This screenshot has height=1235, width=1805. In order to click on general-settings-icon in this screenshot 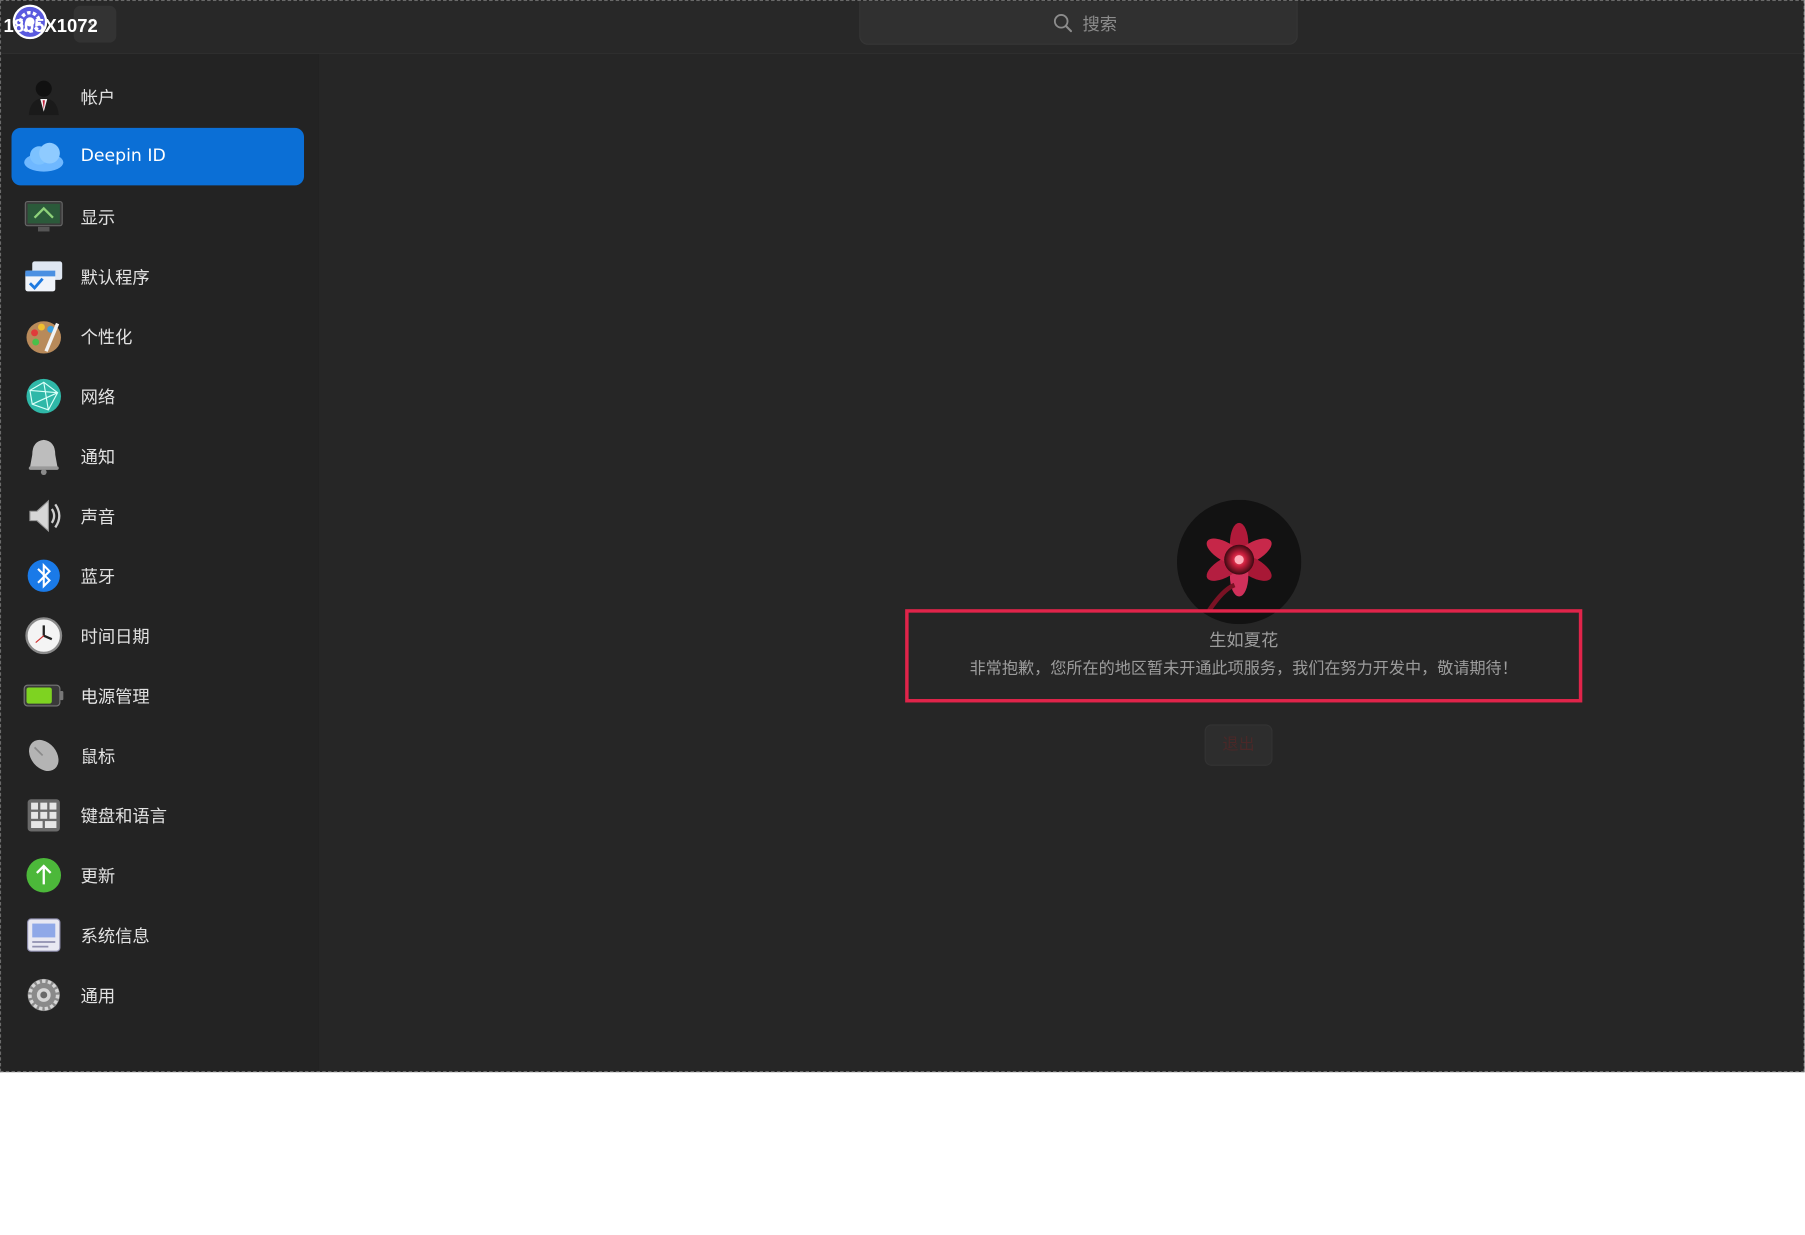, I will do `click(43, 995)`.